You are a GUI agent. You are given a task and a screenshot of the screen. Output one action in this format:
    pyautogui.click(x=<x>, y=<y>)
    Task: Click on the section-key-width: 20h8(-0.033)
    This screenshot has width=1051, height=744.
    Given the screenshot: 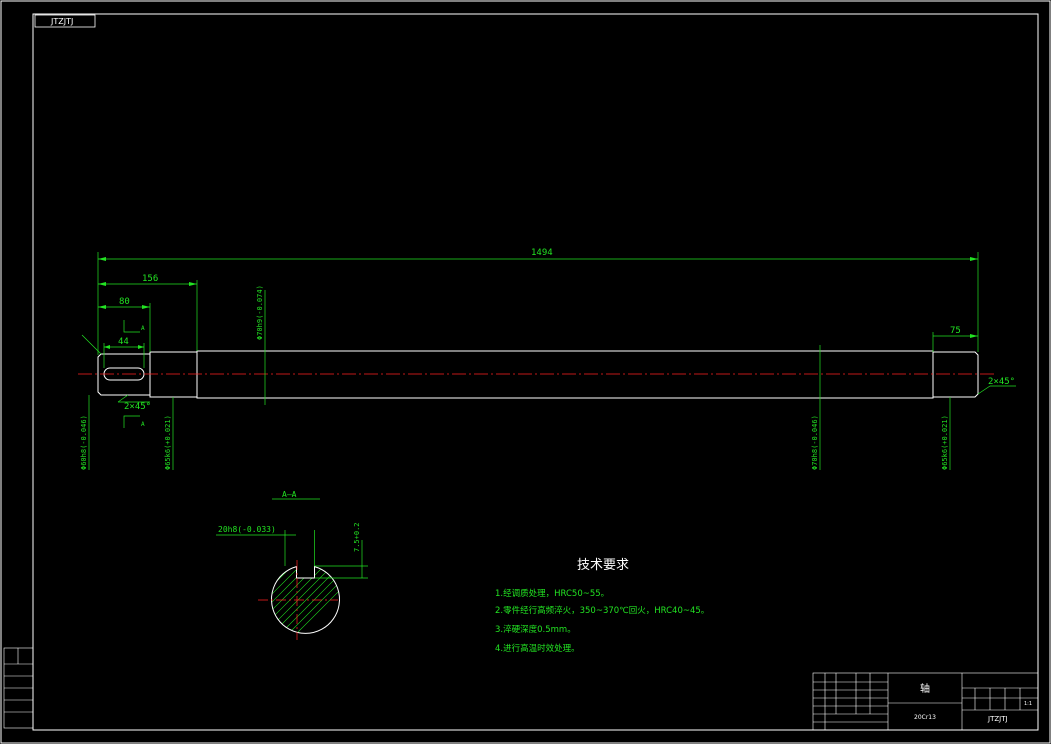 What is the action you would take?
    pyautogui.click(x=247, y=529)
    